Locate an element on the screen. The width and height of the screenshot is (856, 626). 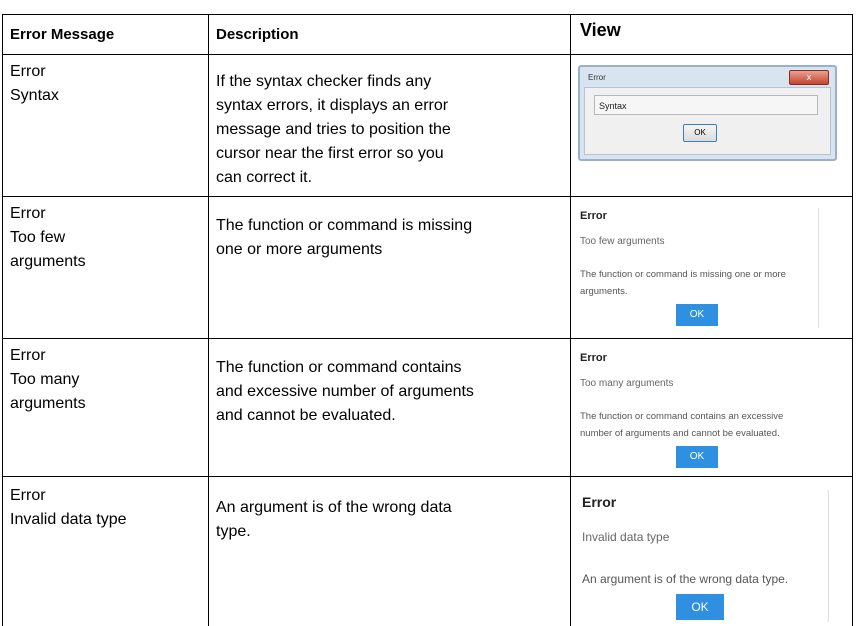
row2-message-line2: Too few arguments is located at coordinates (48, 249).